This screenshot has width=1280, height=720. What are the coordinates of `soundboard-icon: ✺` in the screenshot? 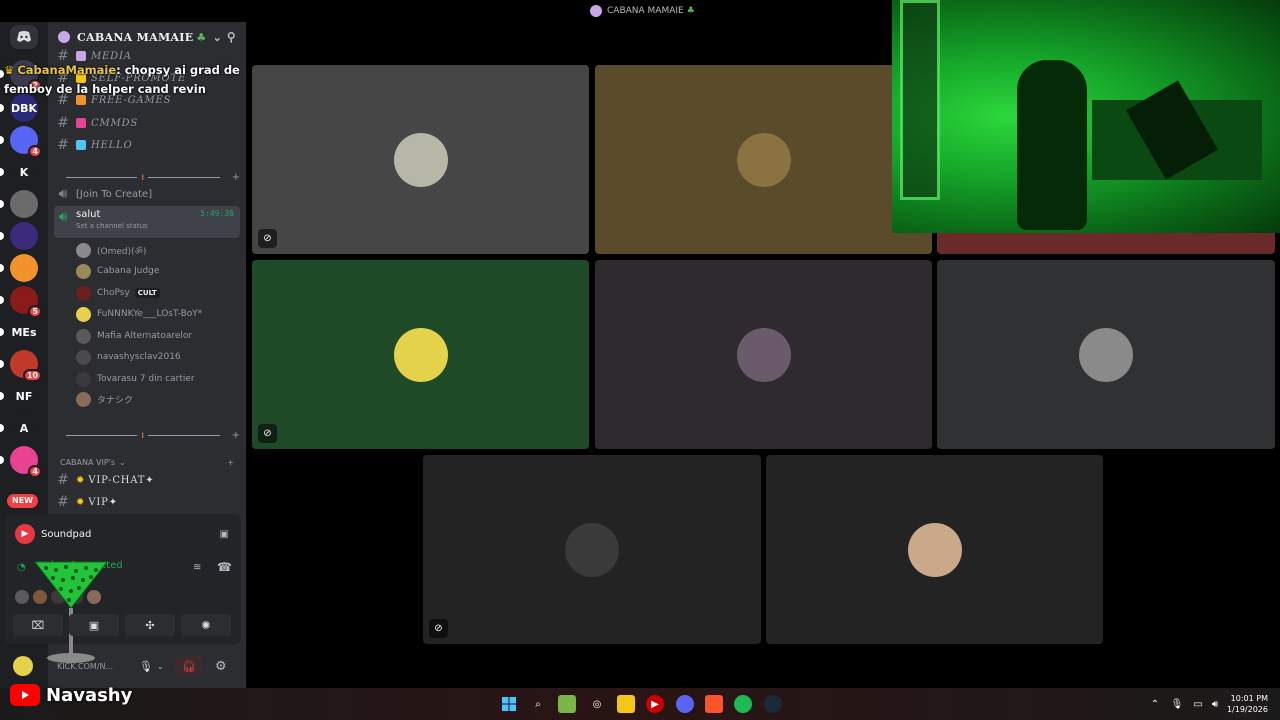 It's located at (206, 625).